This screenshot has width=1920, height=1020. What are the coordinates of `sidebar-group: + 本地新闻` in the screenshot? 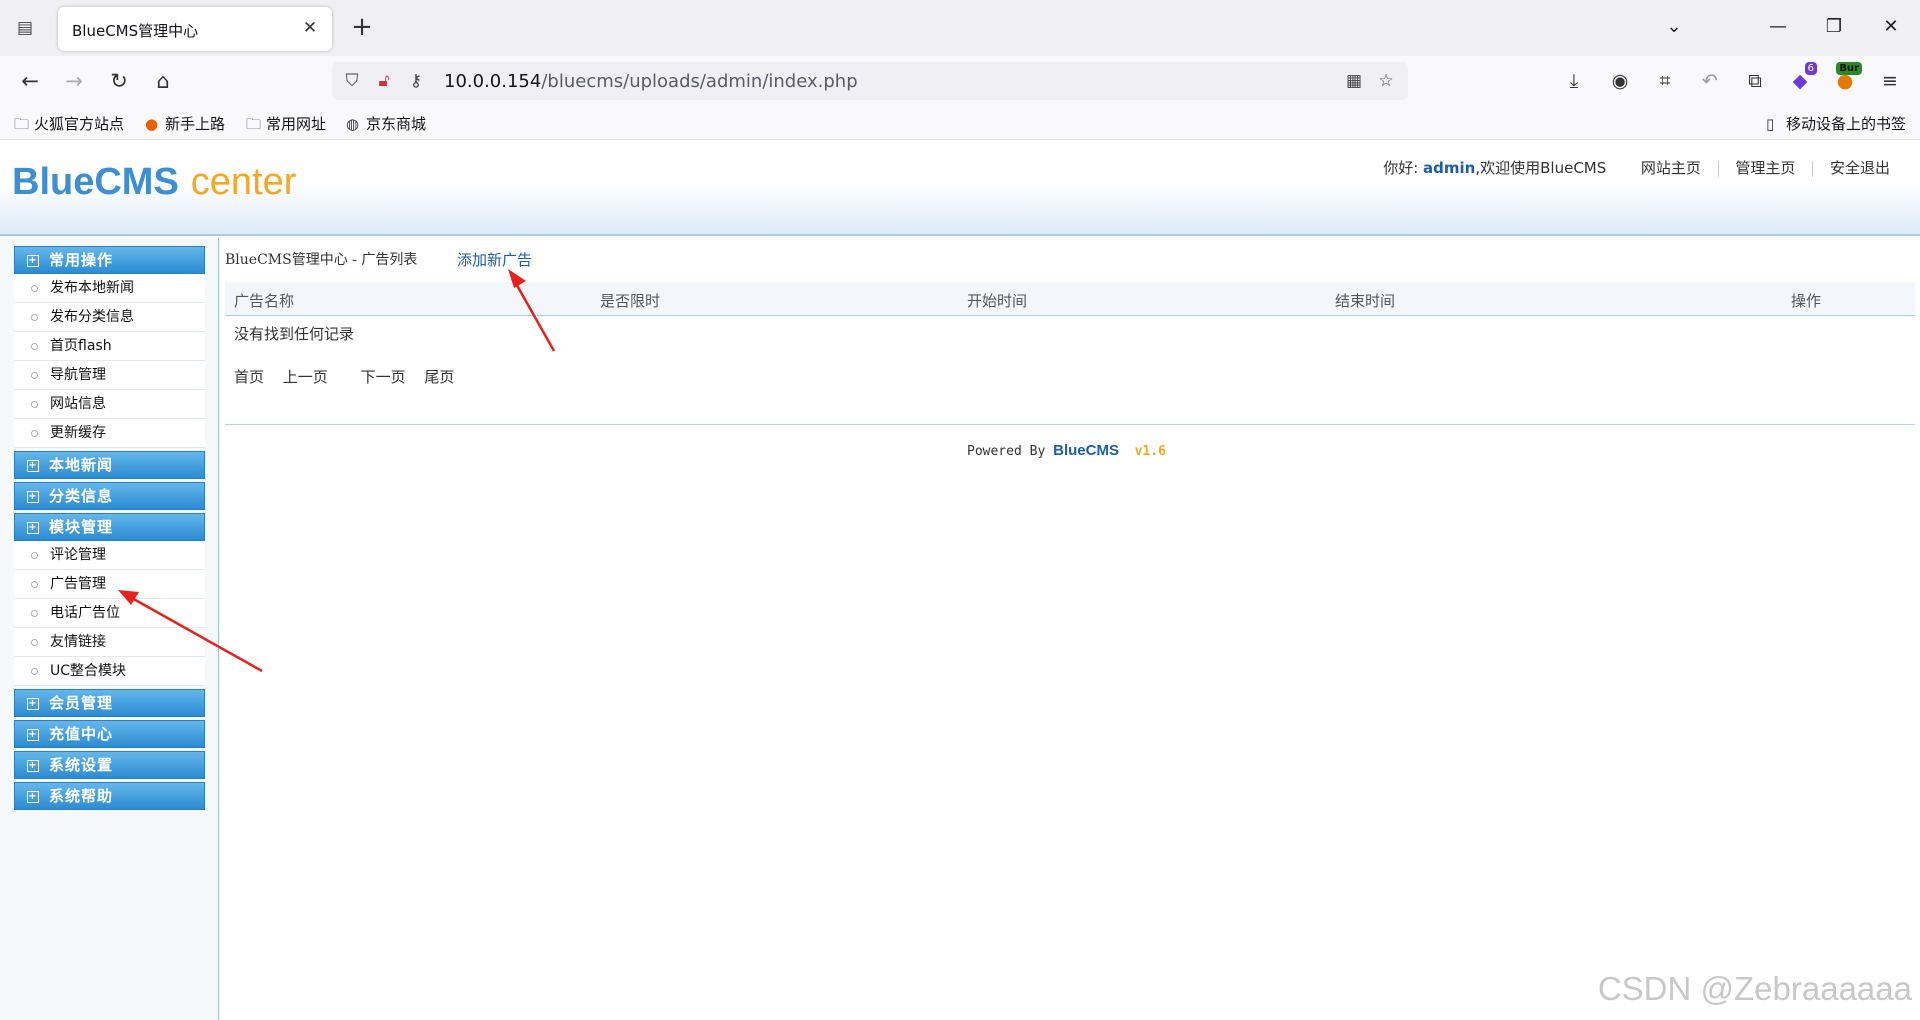 It's located at (109, 465).